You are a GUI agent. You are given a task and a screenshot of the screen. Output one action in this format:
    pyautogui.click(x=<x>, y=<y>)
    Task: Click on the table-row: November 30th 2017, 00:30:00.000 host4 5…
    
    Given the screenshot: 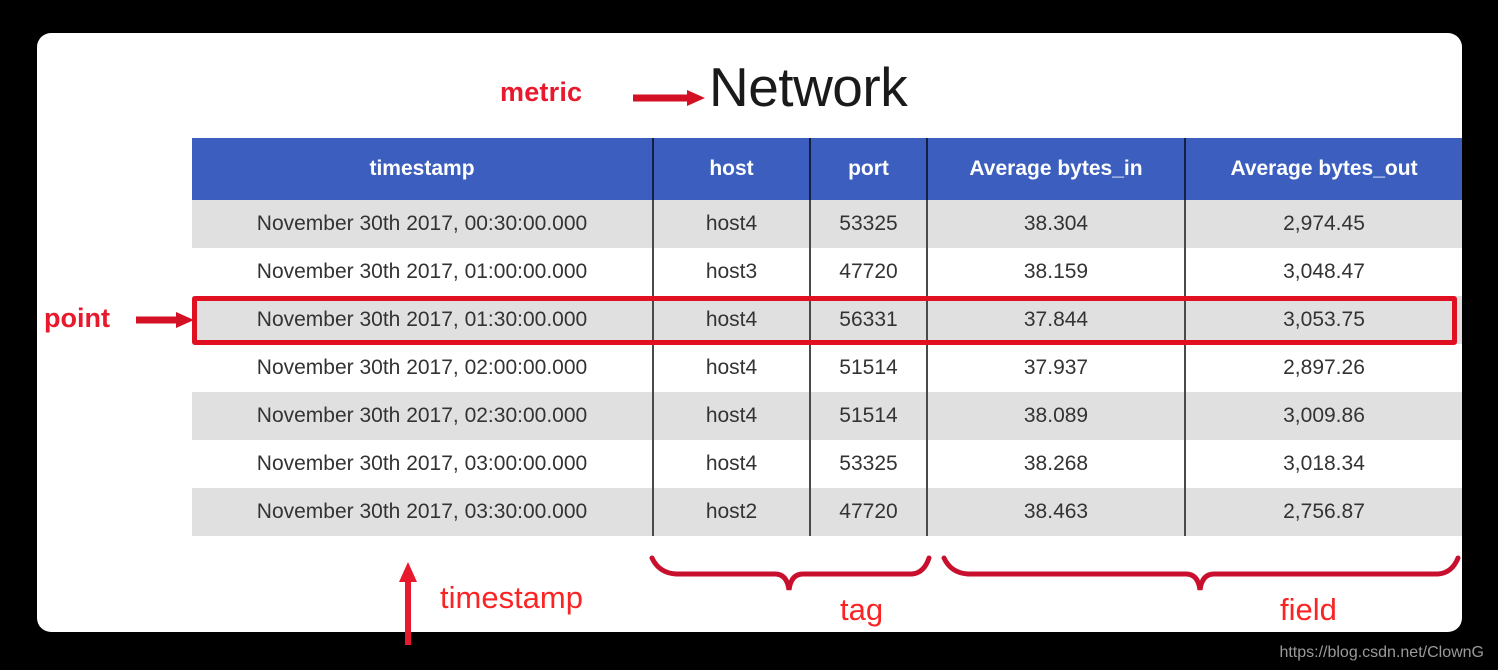 What is the action you would take?
    pyautogui.click(x=827, y=224)
    